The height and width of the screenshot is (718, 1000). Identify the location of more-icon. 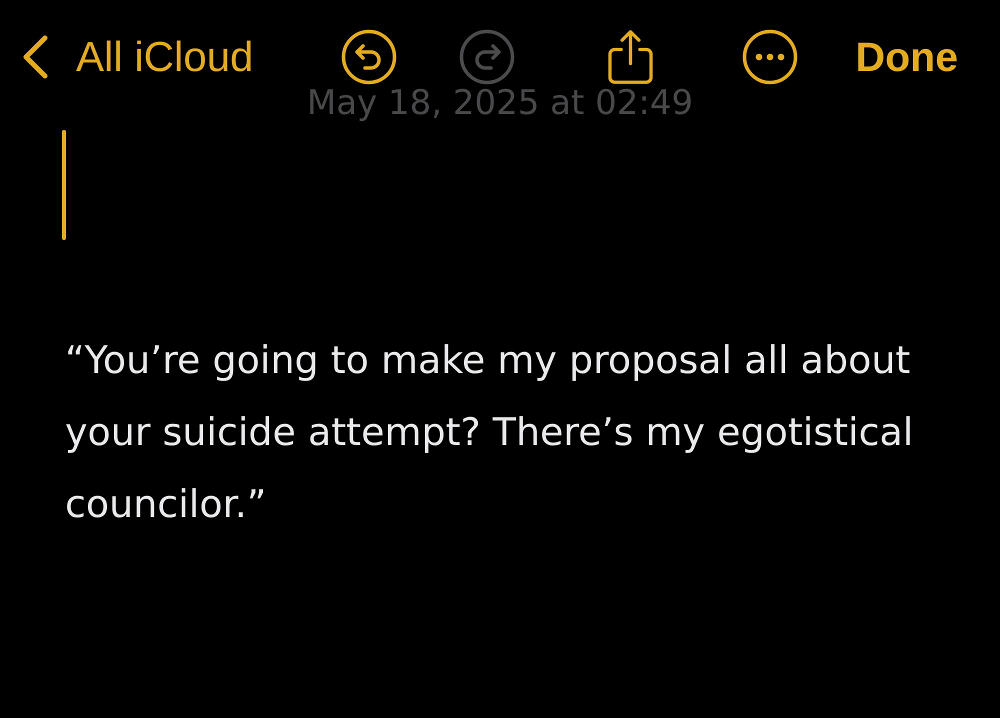
(770, 57).